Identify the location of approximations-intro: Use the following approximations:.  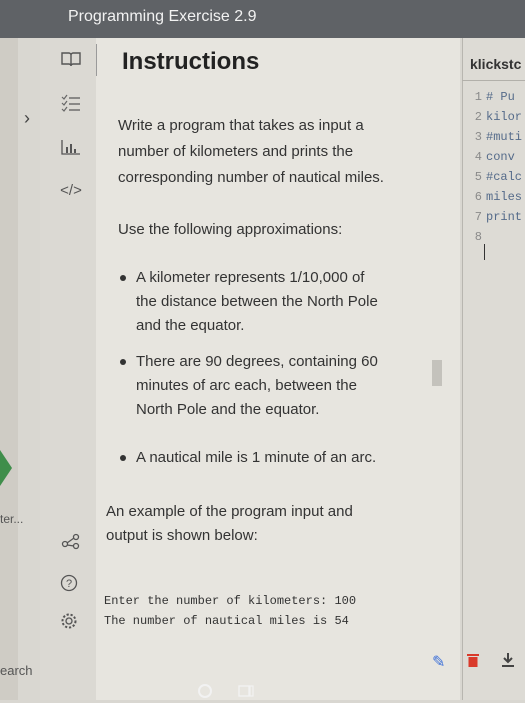
(230, 229).